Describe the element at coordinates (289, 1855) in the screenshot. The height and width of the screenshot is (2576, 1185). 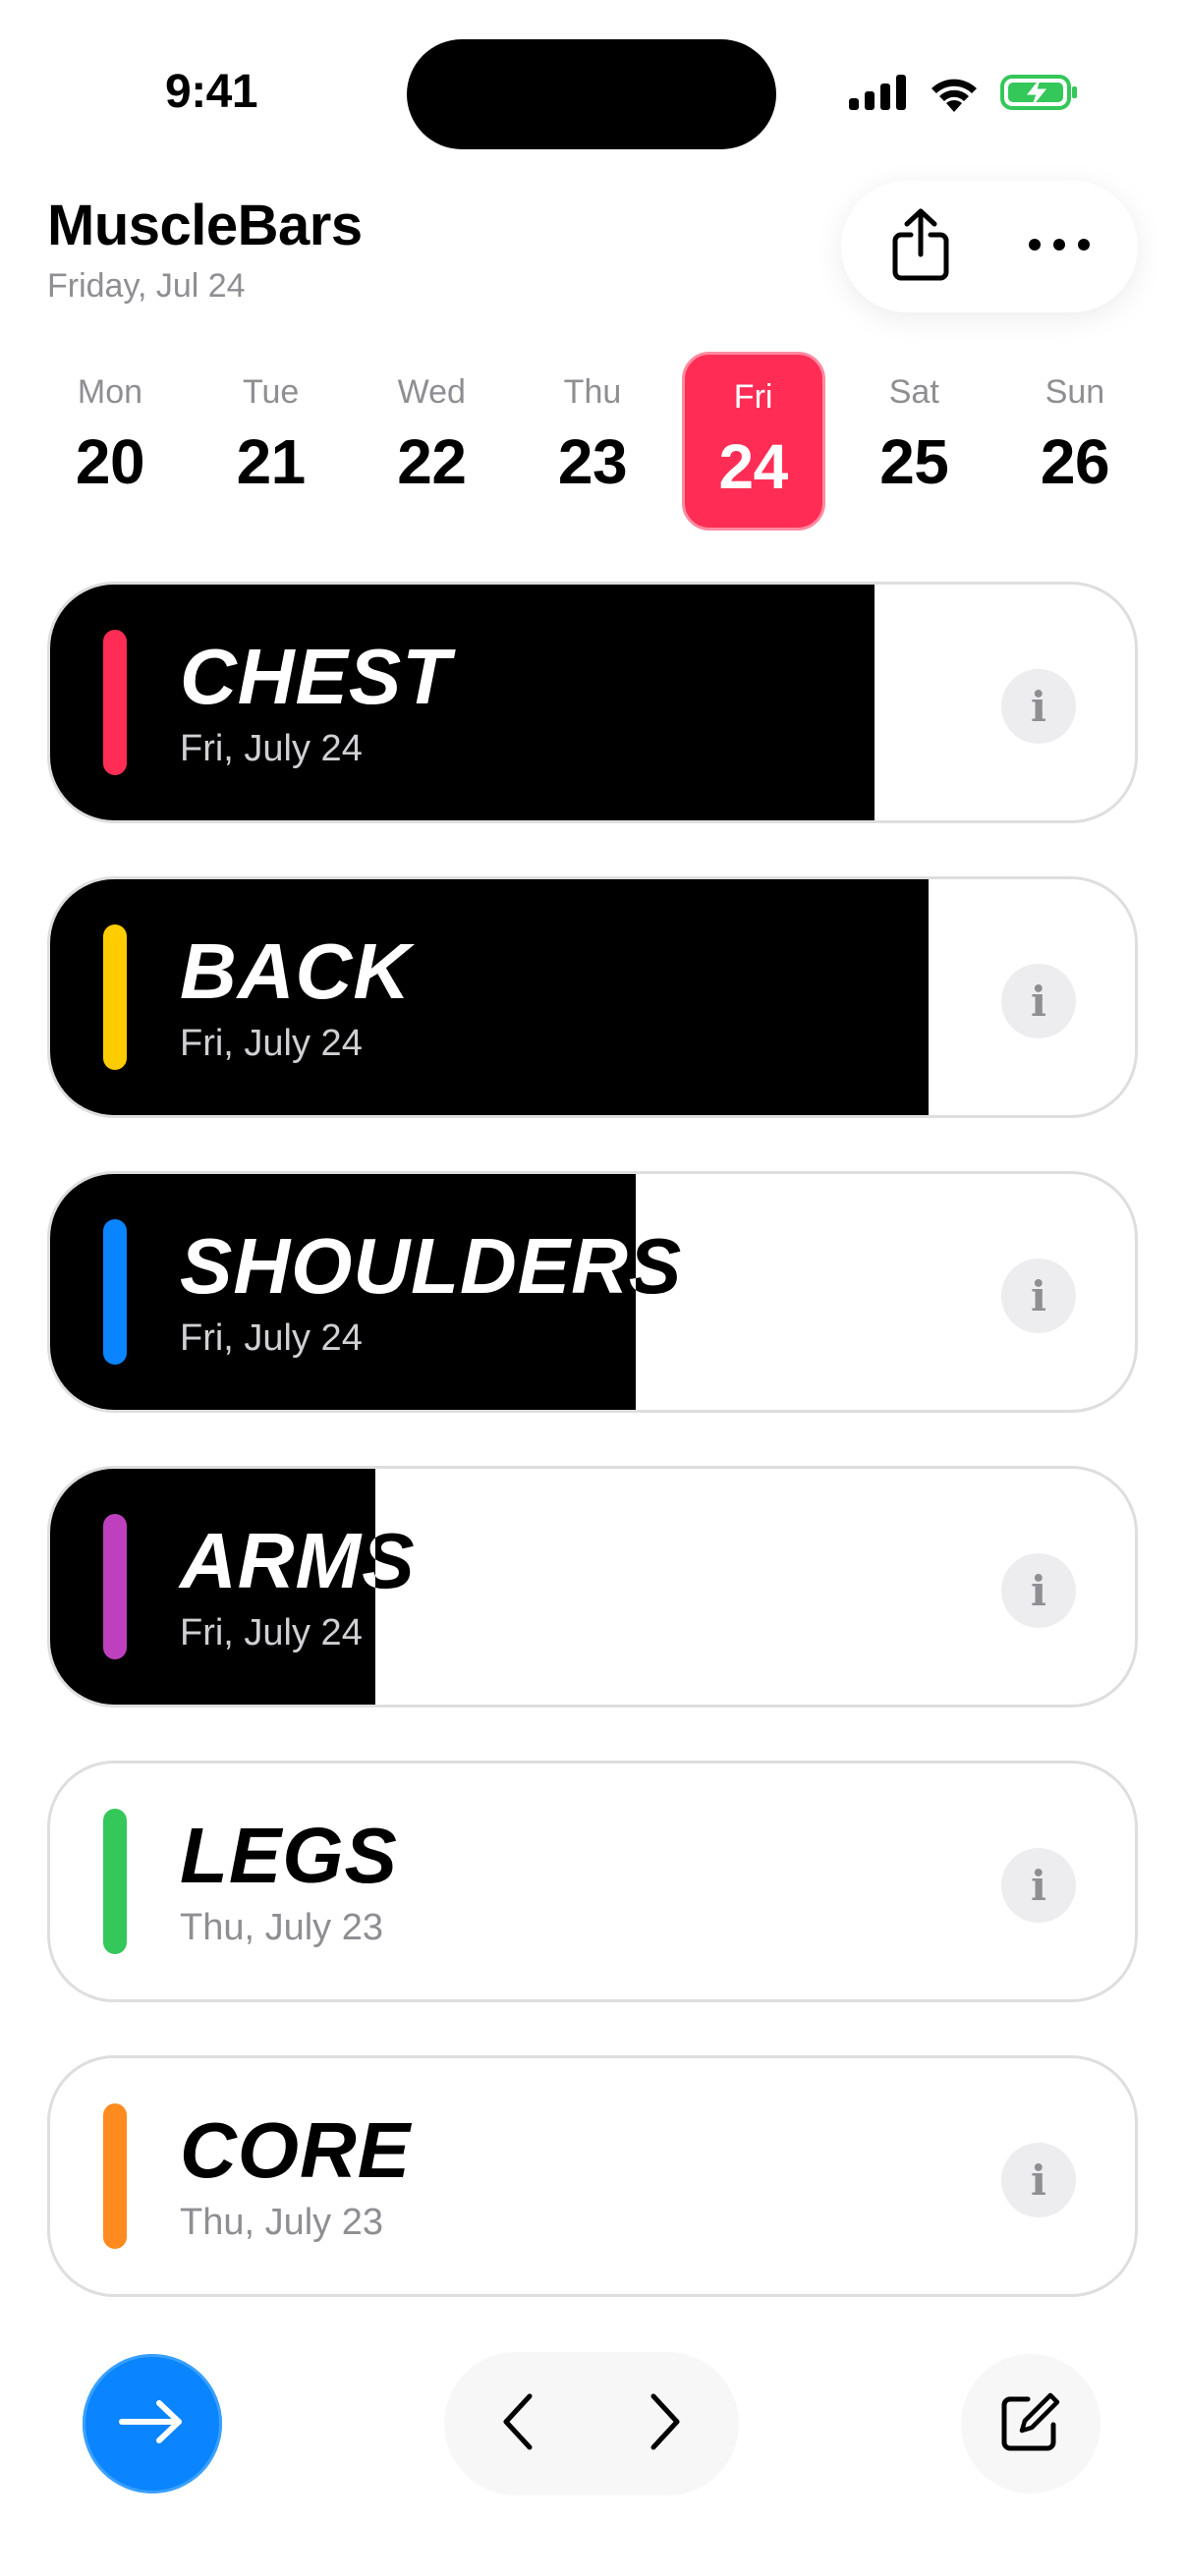
I see `muscle-name: LEGS` at that location.